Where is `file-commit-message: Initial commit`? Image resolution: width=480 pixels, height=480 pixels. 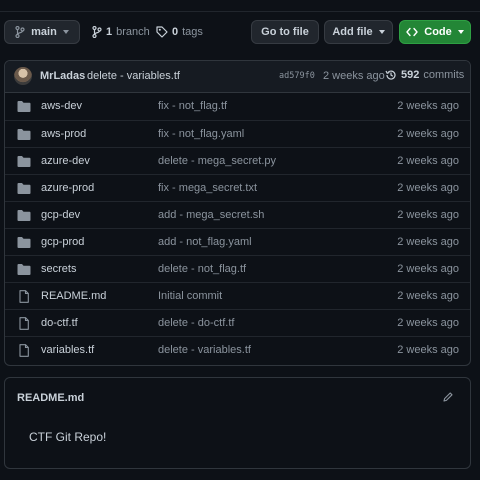
file-commit-message: Initial commit is located at coordinates (190, 296).